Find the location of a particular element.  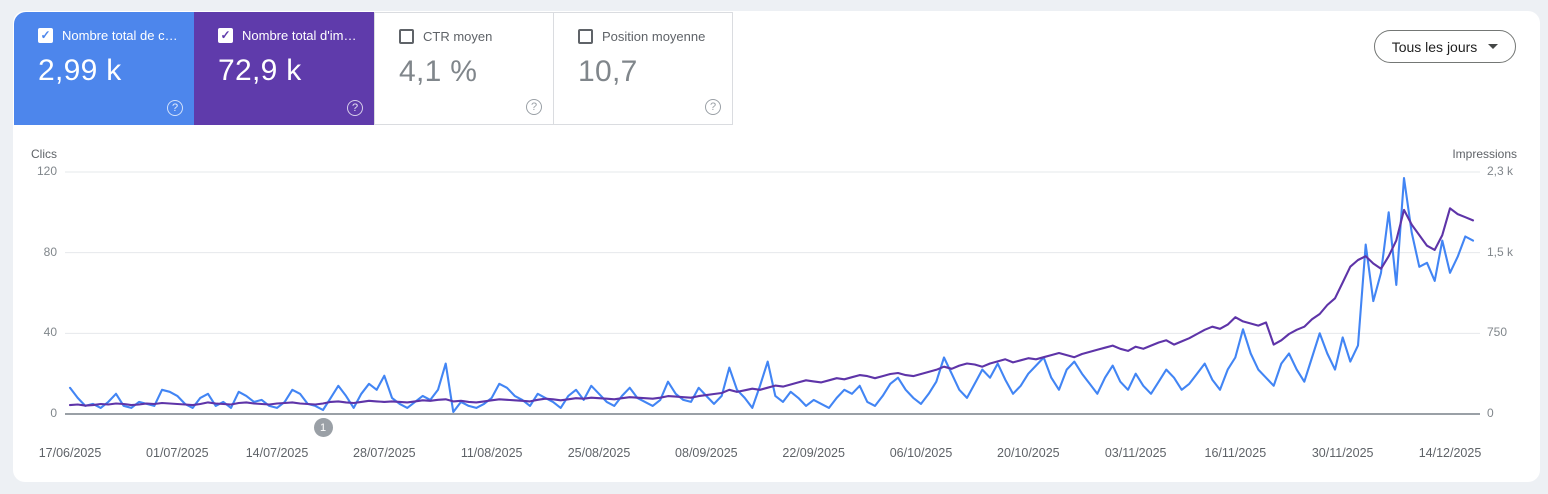

x-axis-label: 14/12/2025 is located at coordinates (1450, 453).